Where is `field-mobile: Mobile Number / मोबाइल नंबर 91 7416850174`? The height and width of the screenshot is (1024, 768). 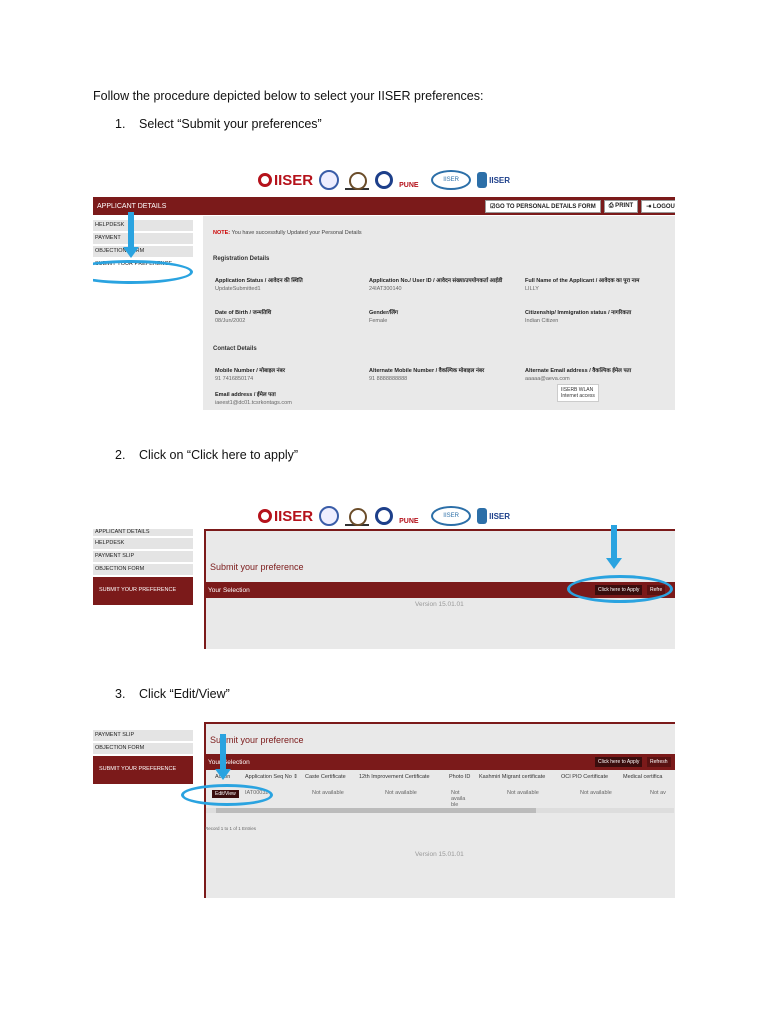 field-mobile: Mobile Number / मोबाइल नंबर 91 7416850174 is located at coordinates (250, 375).